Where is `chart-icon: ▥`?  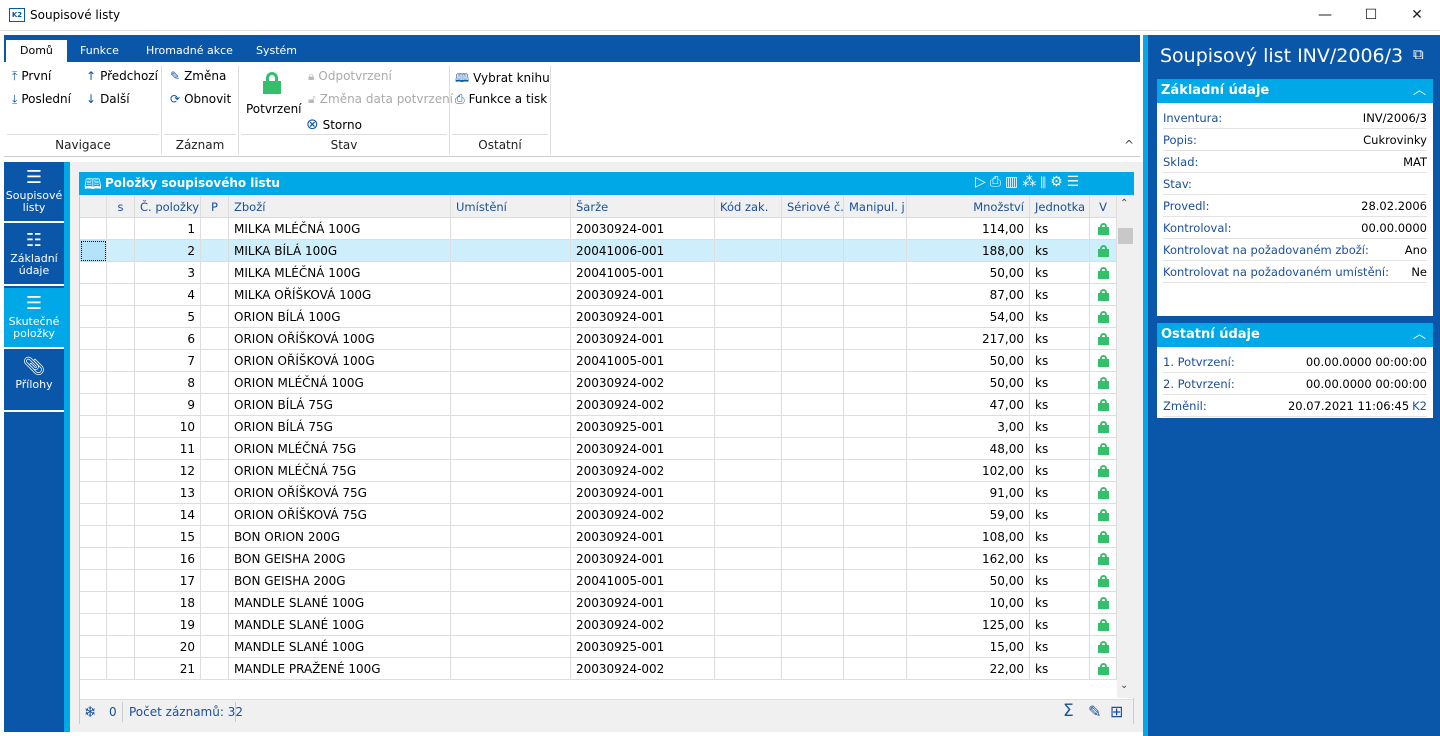 chart-icon: ▥ is located at coordinates (1013, 182).